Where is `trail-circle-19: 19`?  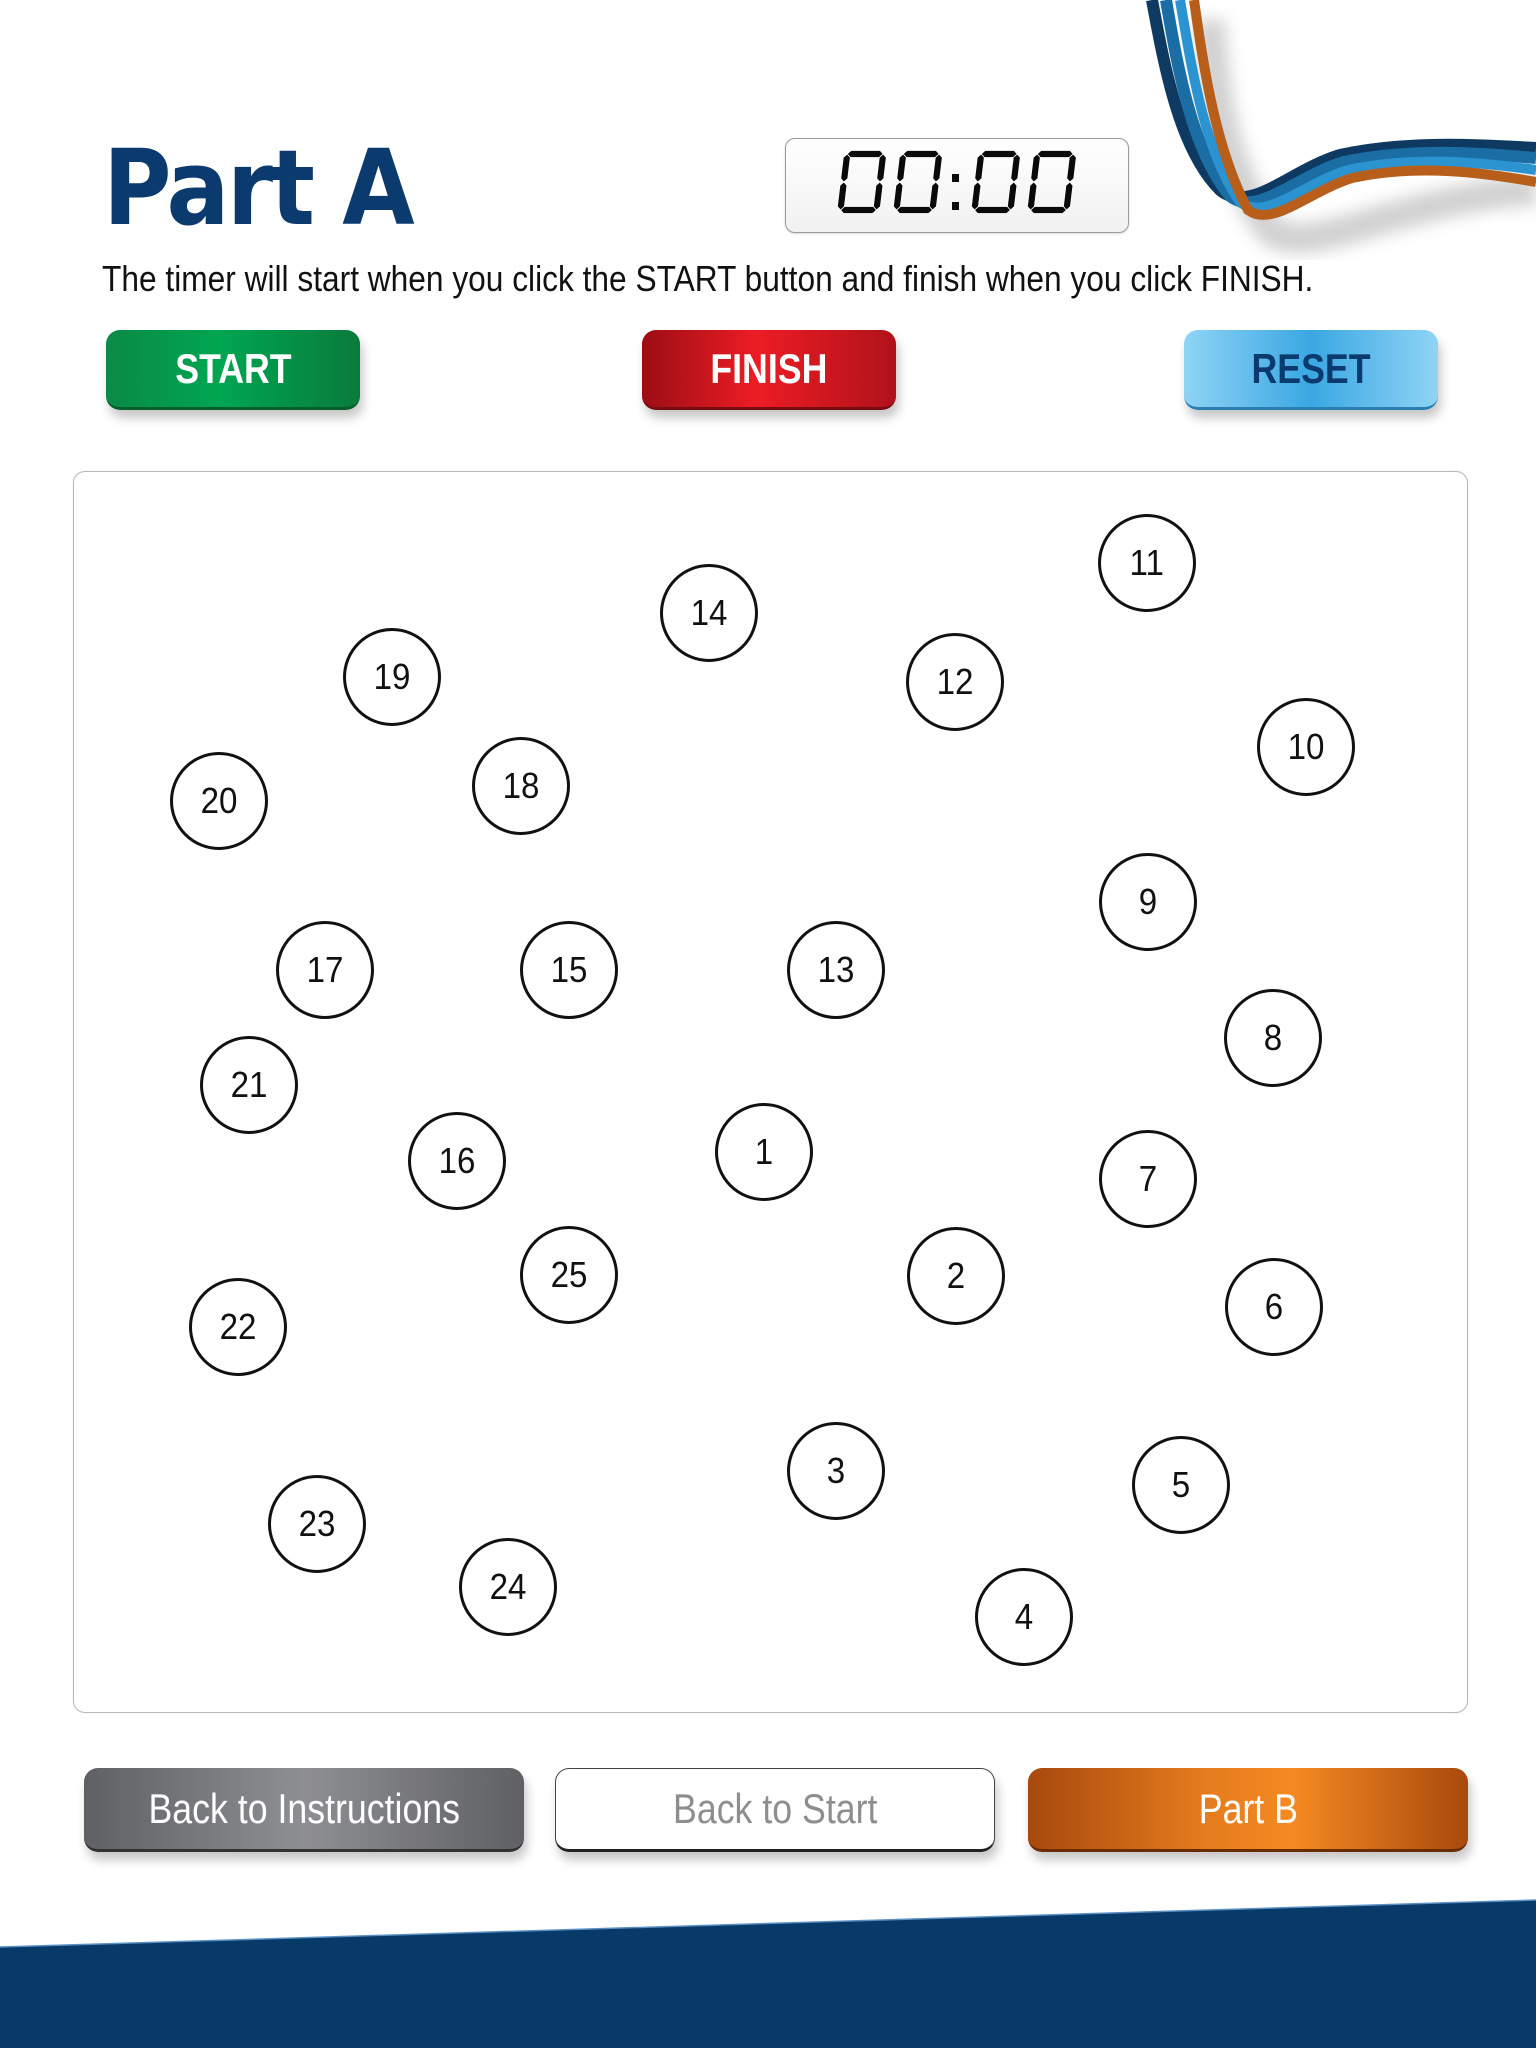 trail-circle-19: 19 is located at coordinates (392, 677).